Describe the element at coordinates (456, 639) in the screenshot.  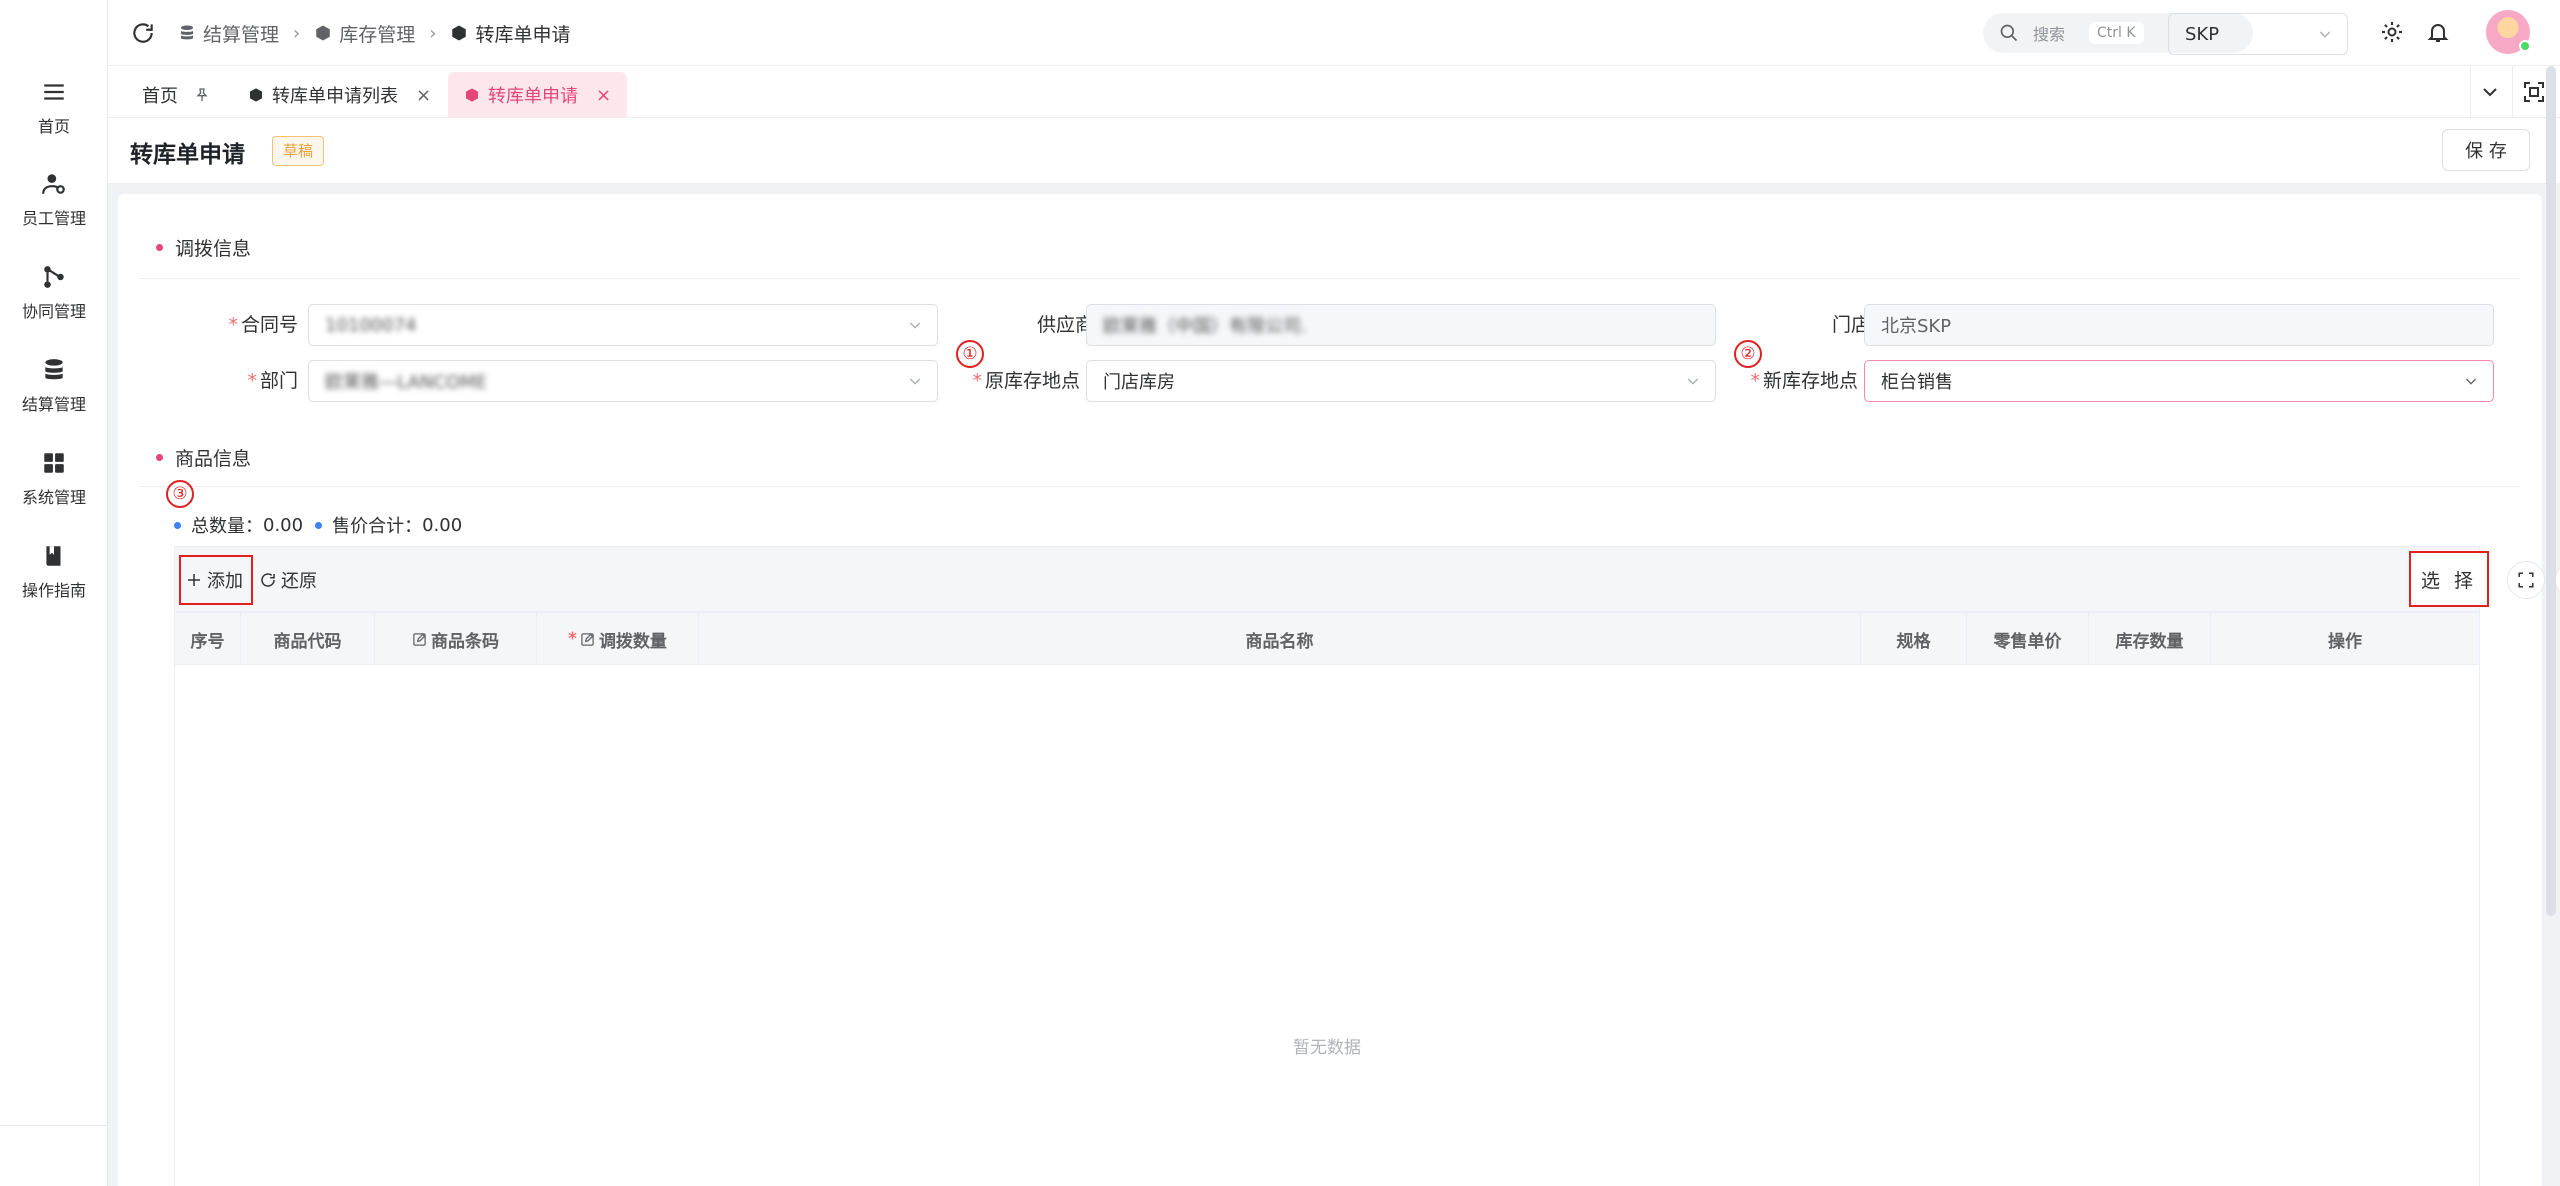
I see `column-header: 商品条码` at that location.